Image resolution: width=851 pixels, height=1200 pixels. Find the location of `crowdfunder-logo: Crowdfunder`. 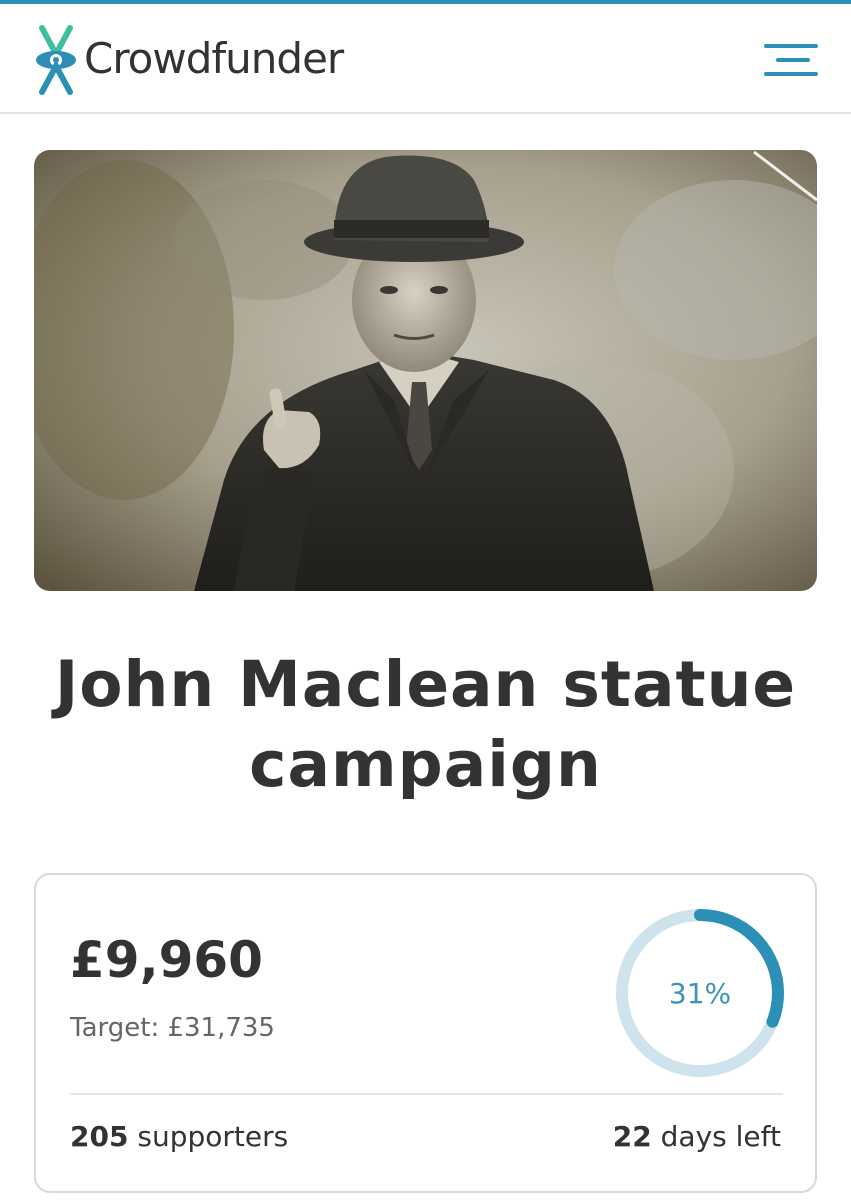

crowdfunder-logo: Crowdfunder is located at coordinates (192, 60).